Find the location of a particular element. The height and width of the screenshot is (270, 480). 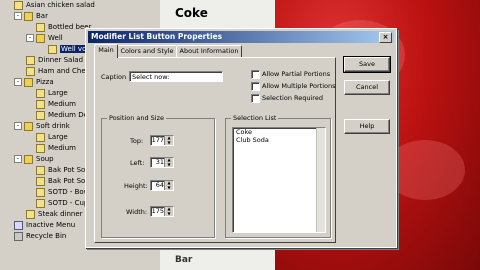

tree-item: - Well is located at coordinates (44, 38).